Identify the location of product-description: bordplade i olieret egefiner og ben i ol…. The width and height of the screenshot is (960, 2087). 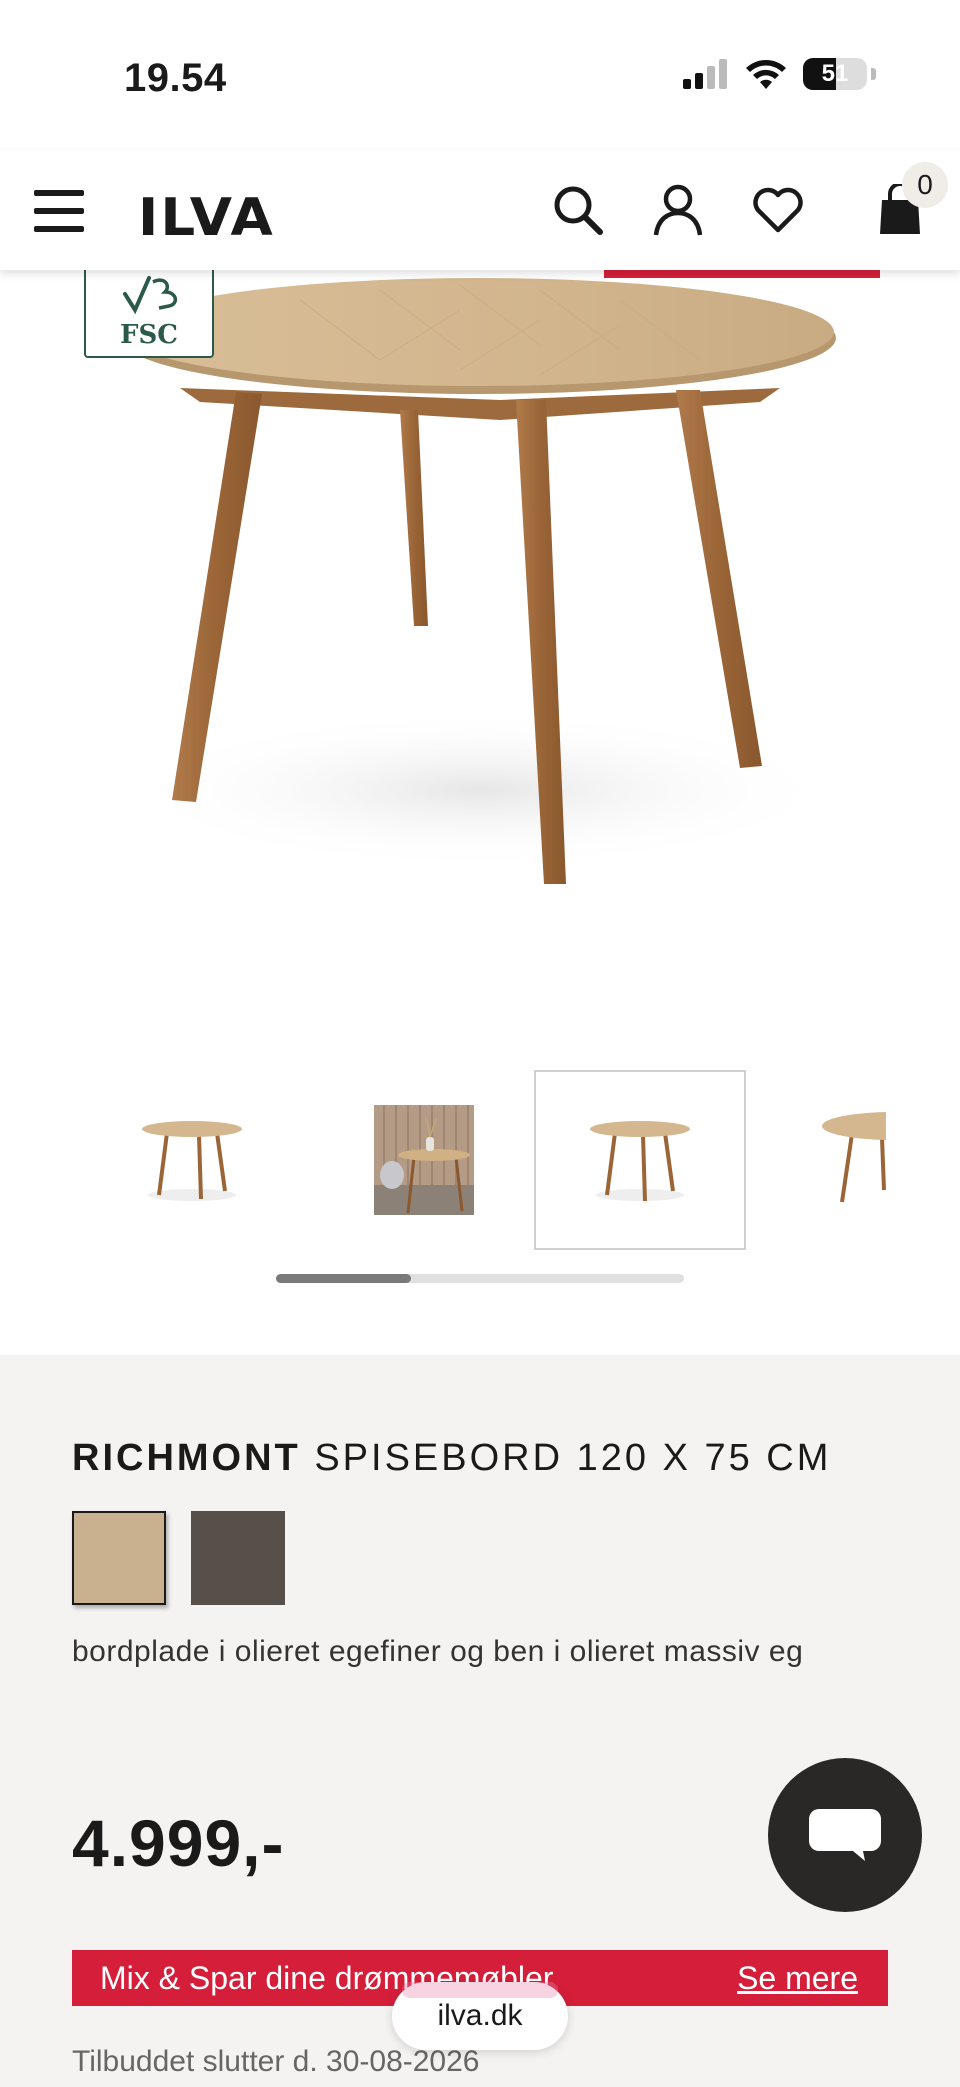
(438, 1651).